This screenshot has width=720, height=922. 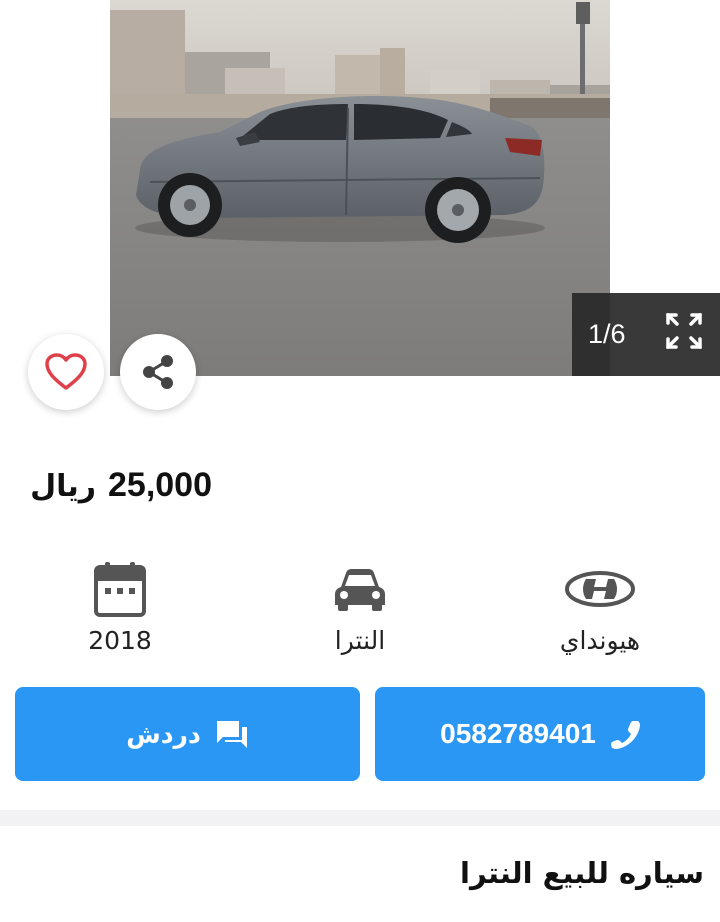 I want to click on price-amount: 25,000, so click(x=160, y=485).